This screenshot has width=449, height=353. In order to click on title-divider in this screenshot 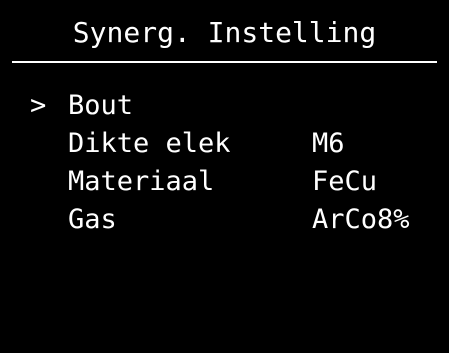, I will do `click(224, 62)`.